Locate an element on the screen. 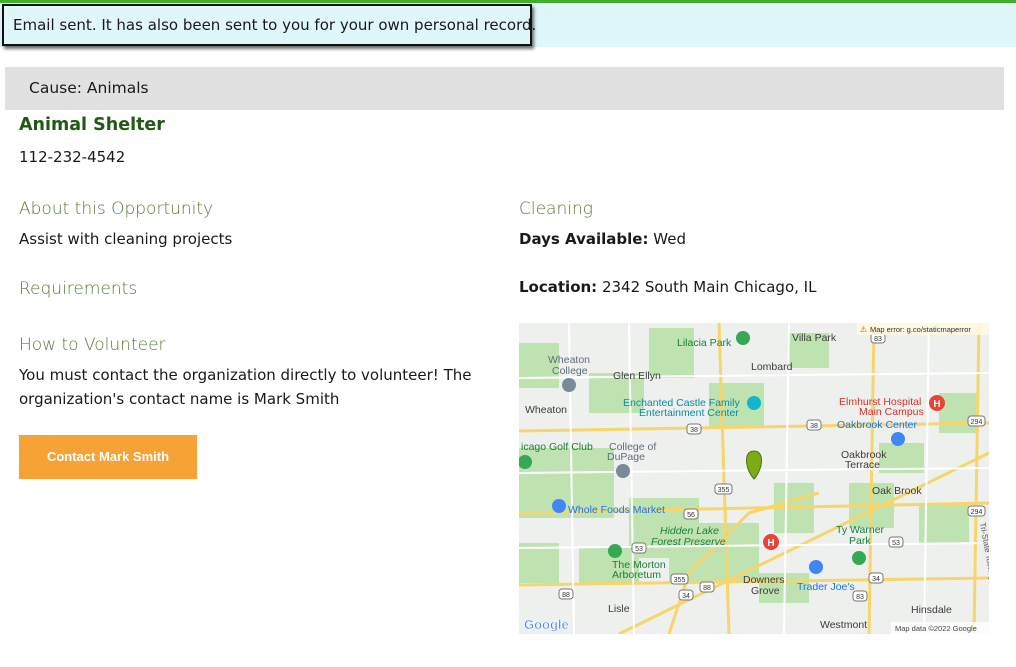 This screenshot has height=667, width=1016. morton-arboretum-pin-icon is located at coordinates (615, 551).